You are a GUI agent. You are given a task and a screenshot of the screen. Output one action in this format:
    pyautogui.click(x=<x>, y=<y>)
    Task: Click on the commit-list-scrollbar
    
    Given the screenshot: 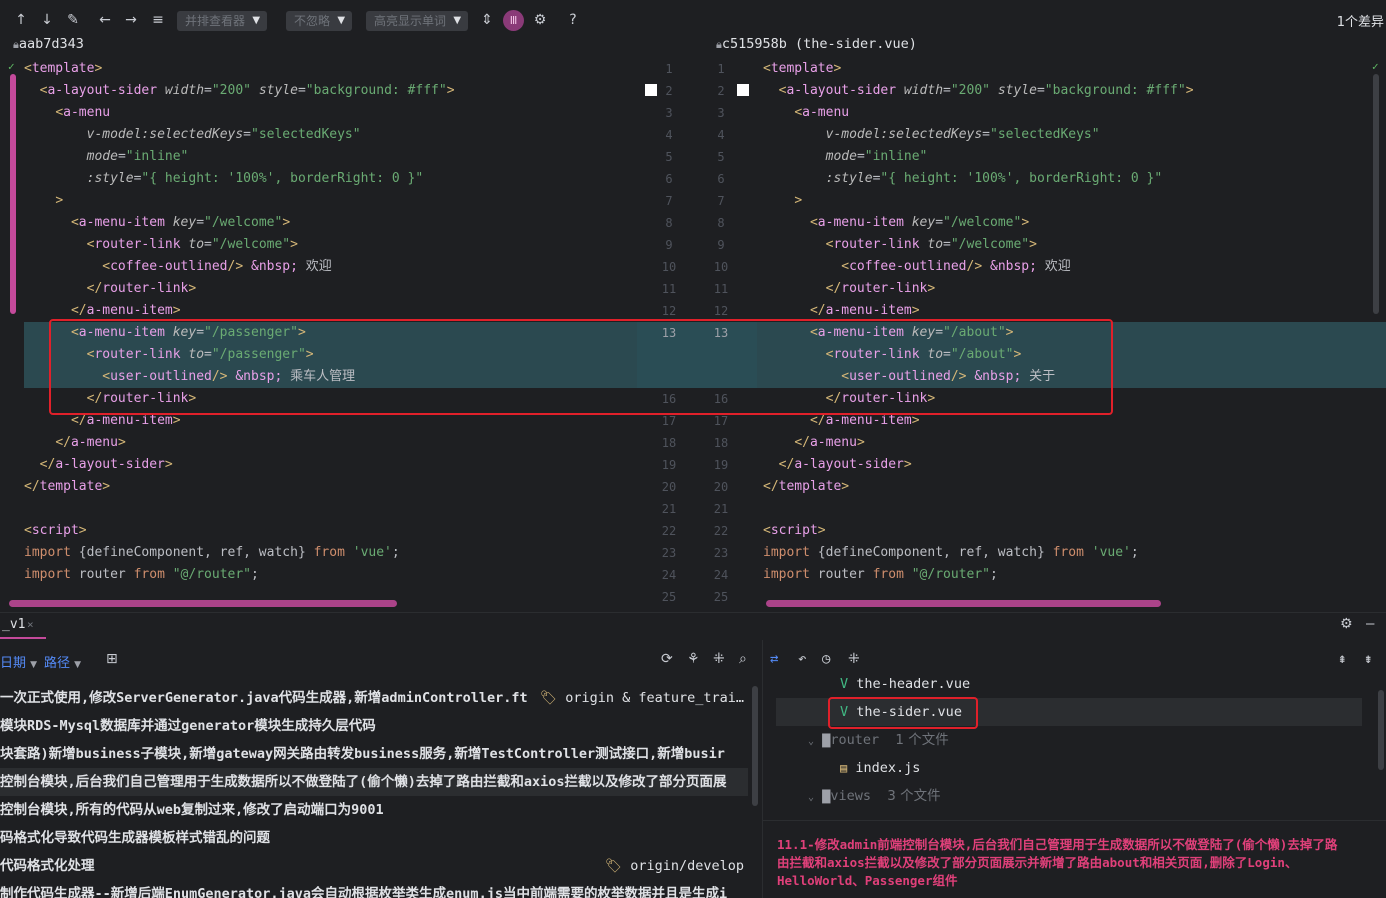 What is the action you would take?
    pyautogui.click(x=755, y=746)
    